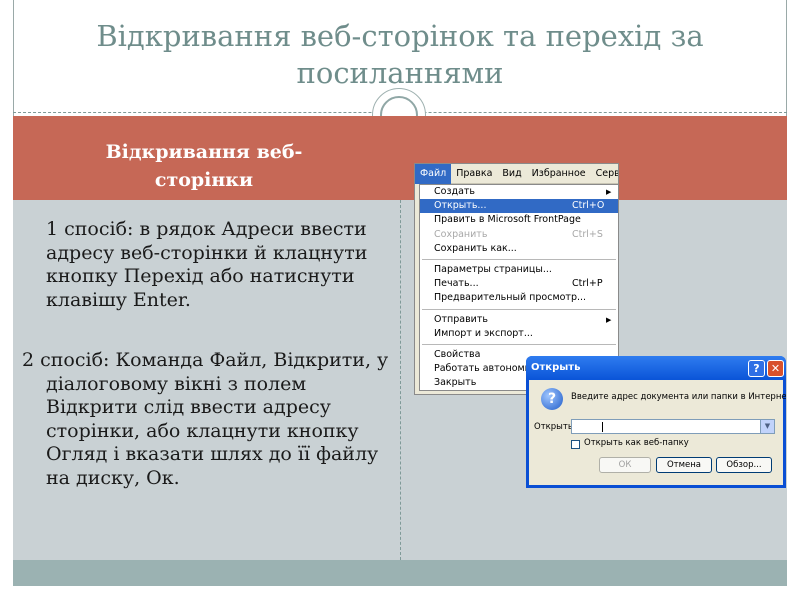  I want to click on menu-item-label: Отправить, so click(461, 319).